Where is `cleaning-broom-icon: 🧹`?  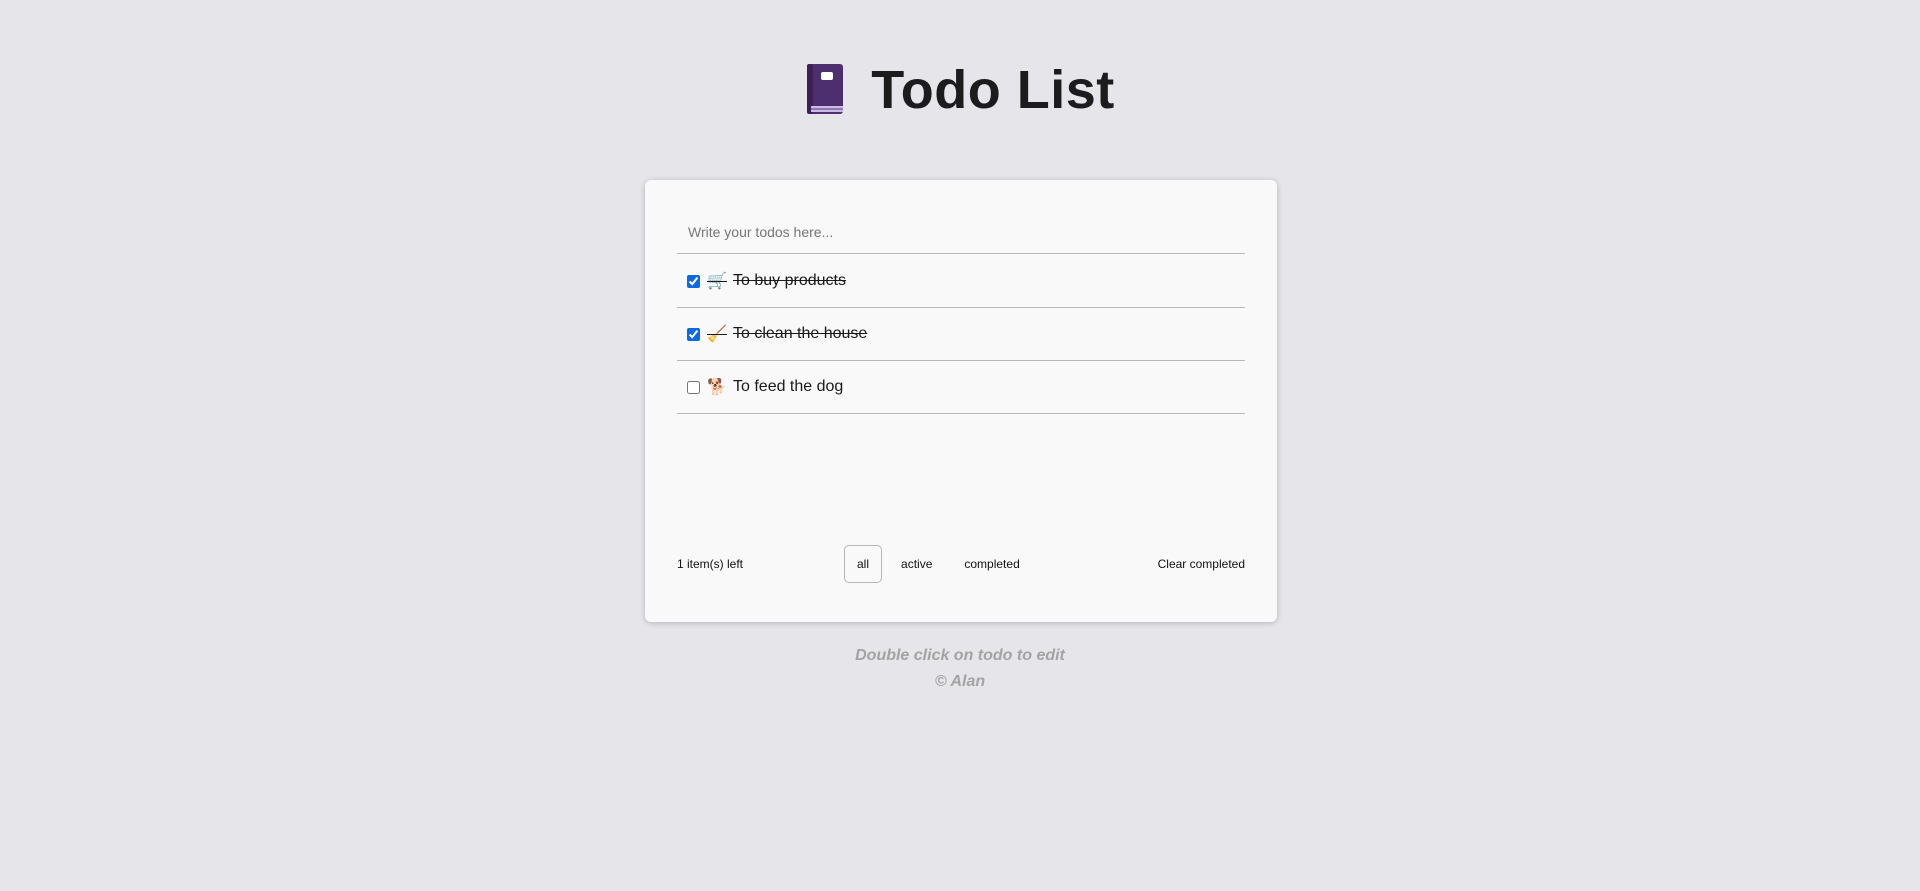 cleaning-broom-icon: 🧹 is located at coordinates (717, 334).